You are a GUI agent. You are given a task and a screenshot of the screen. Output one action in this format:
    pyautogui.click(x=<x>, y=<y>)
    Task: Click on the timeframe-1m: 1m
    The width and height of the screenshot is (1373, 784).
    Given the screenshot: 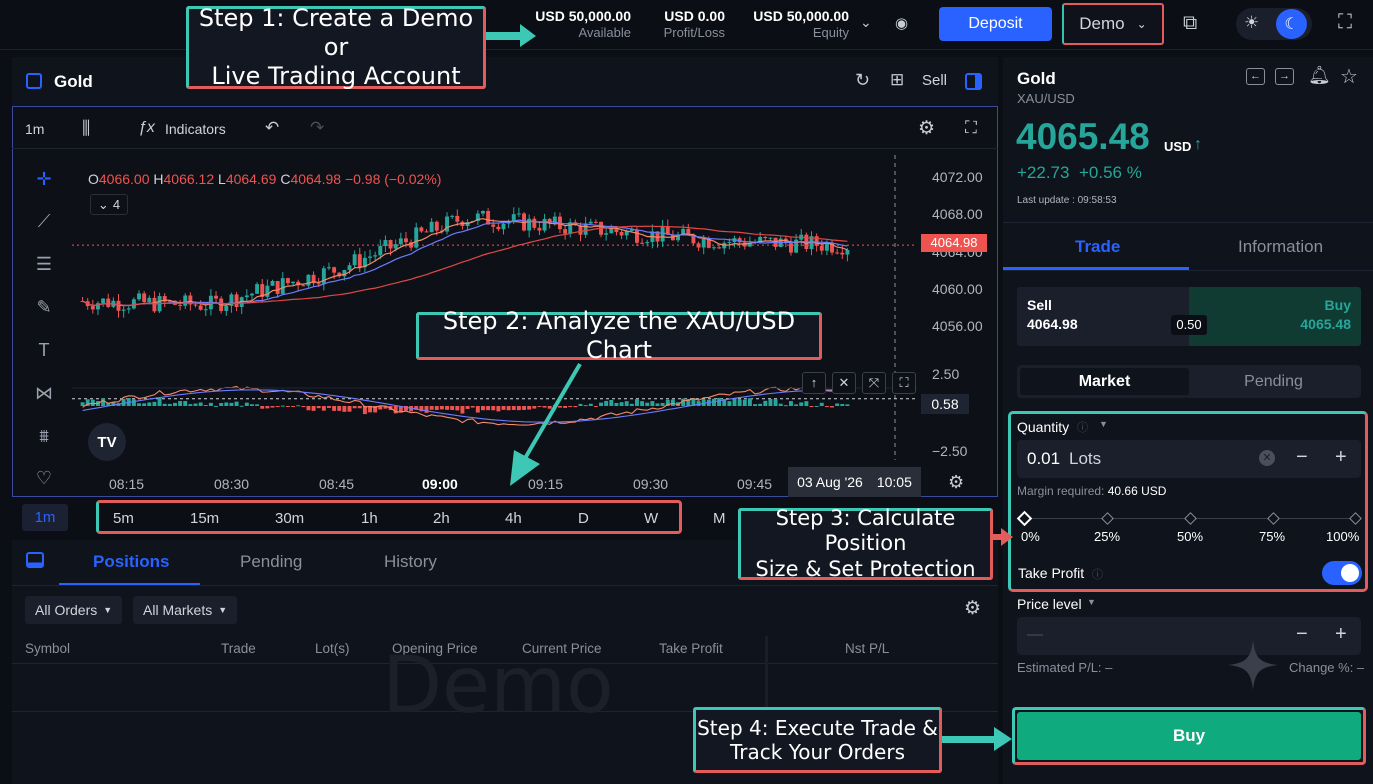 What is the action you would take?
    pyautogui.click(x=45, y=517)
    